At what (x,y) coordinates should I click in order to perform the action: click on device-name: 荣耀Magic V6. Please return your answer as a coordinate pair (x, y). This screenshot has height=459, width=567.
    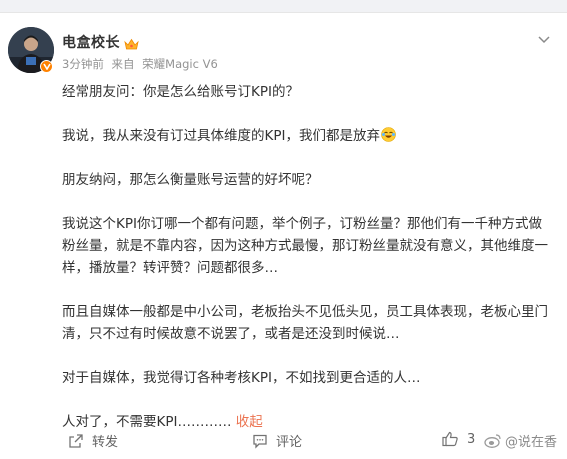
    Looking at the image, I should click on (180, 64).